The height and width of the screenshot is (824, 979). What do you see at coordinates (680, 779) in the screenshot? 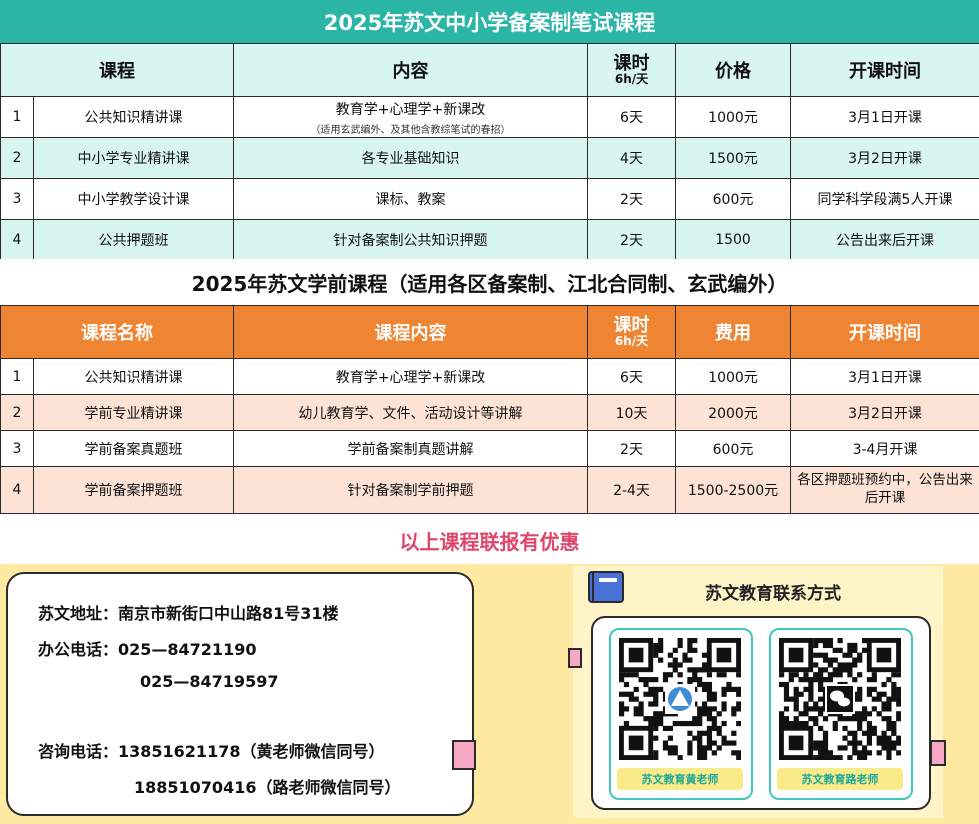
I see `qr-caption: 苏文教育黄老师` at bounding box center [680, 779].